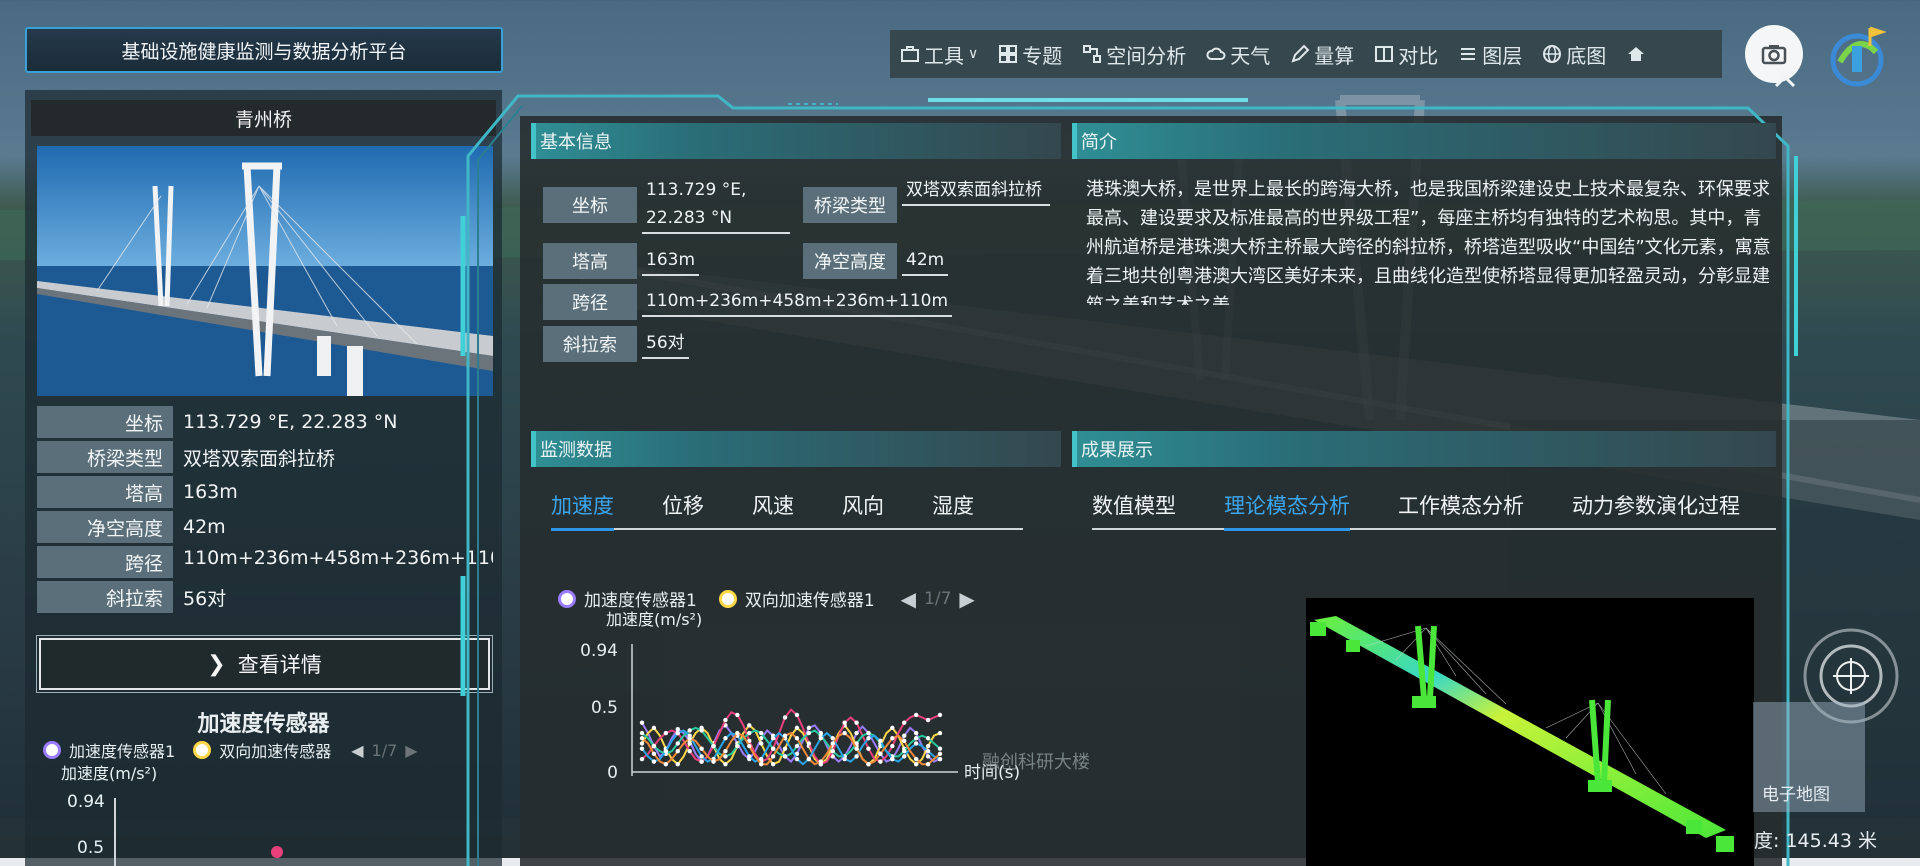 This screenshot has width=1920, height=866. What do you see at coordinates (115, 832) in the screenshot?
I see `left-chart-axis` at bounding box center [115, 832].